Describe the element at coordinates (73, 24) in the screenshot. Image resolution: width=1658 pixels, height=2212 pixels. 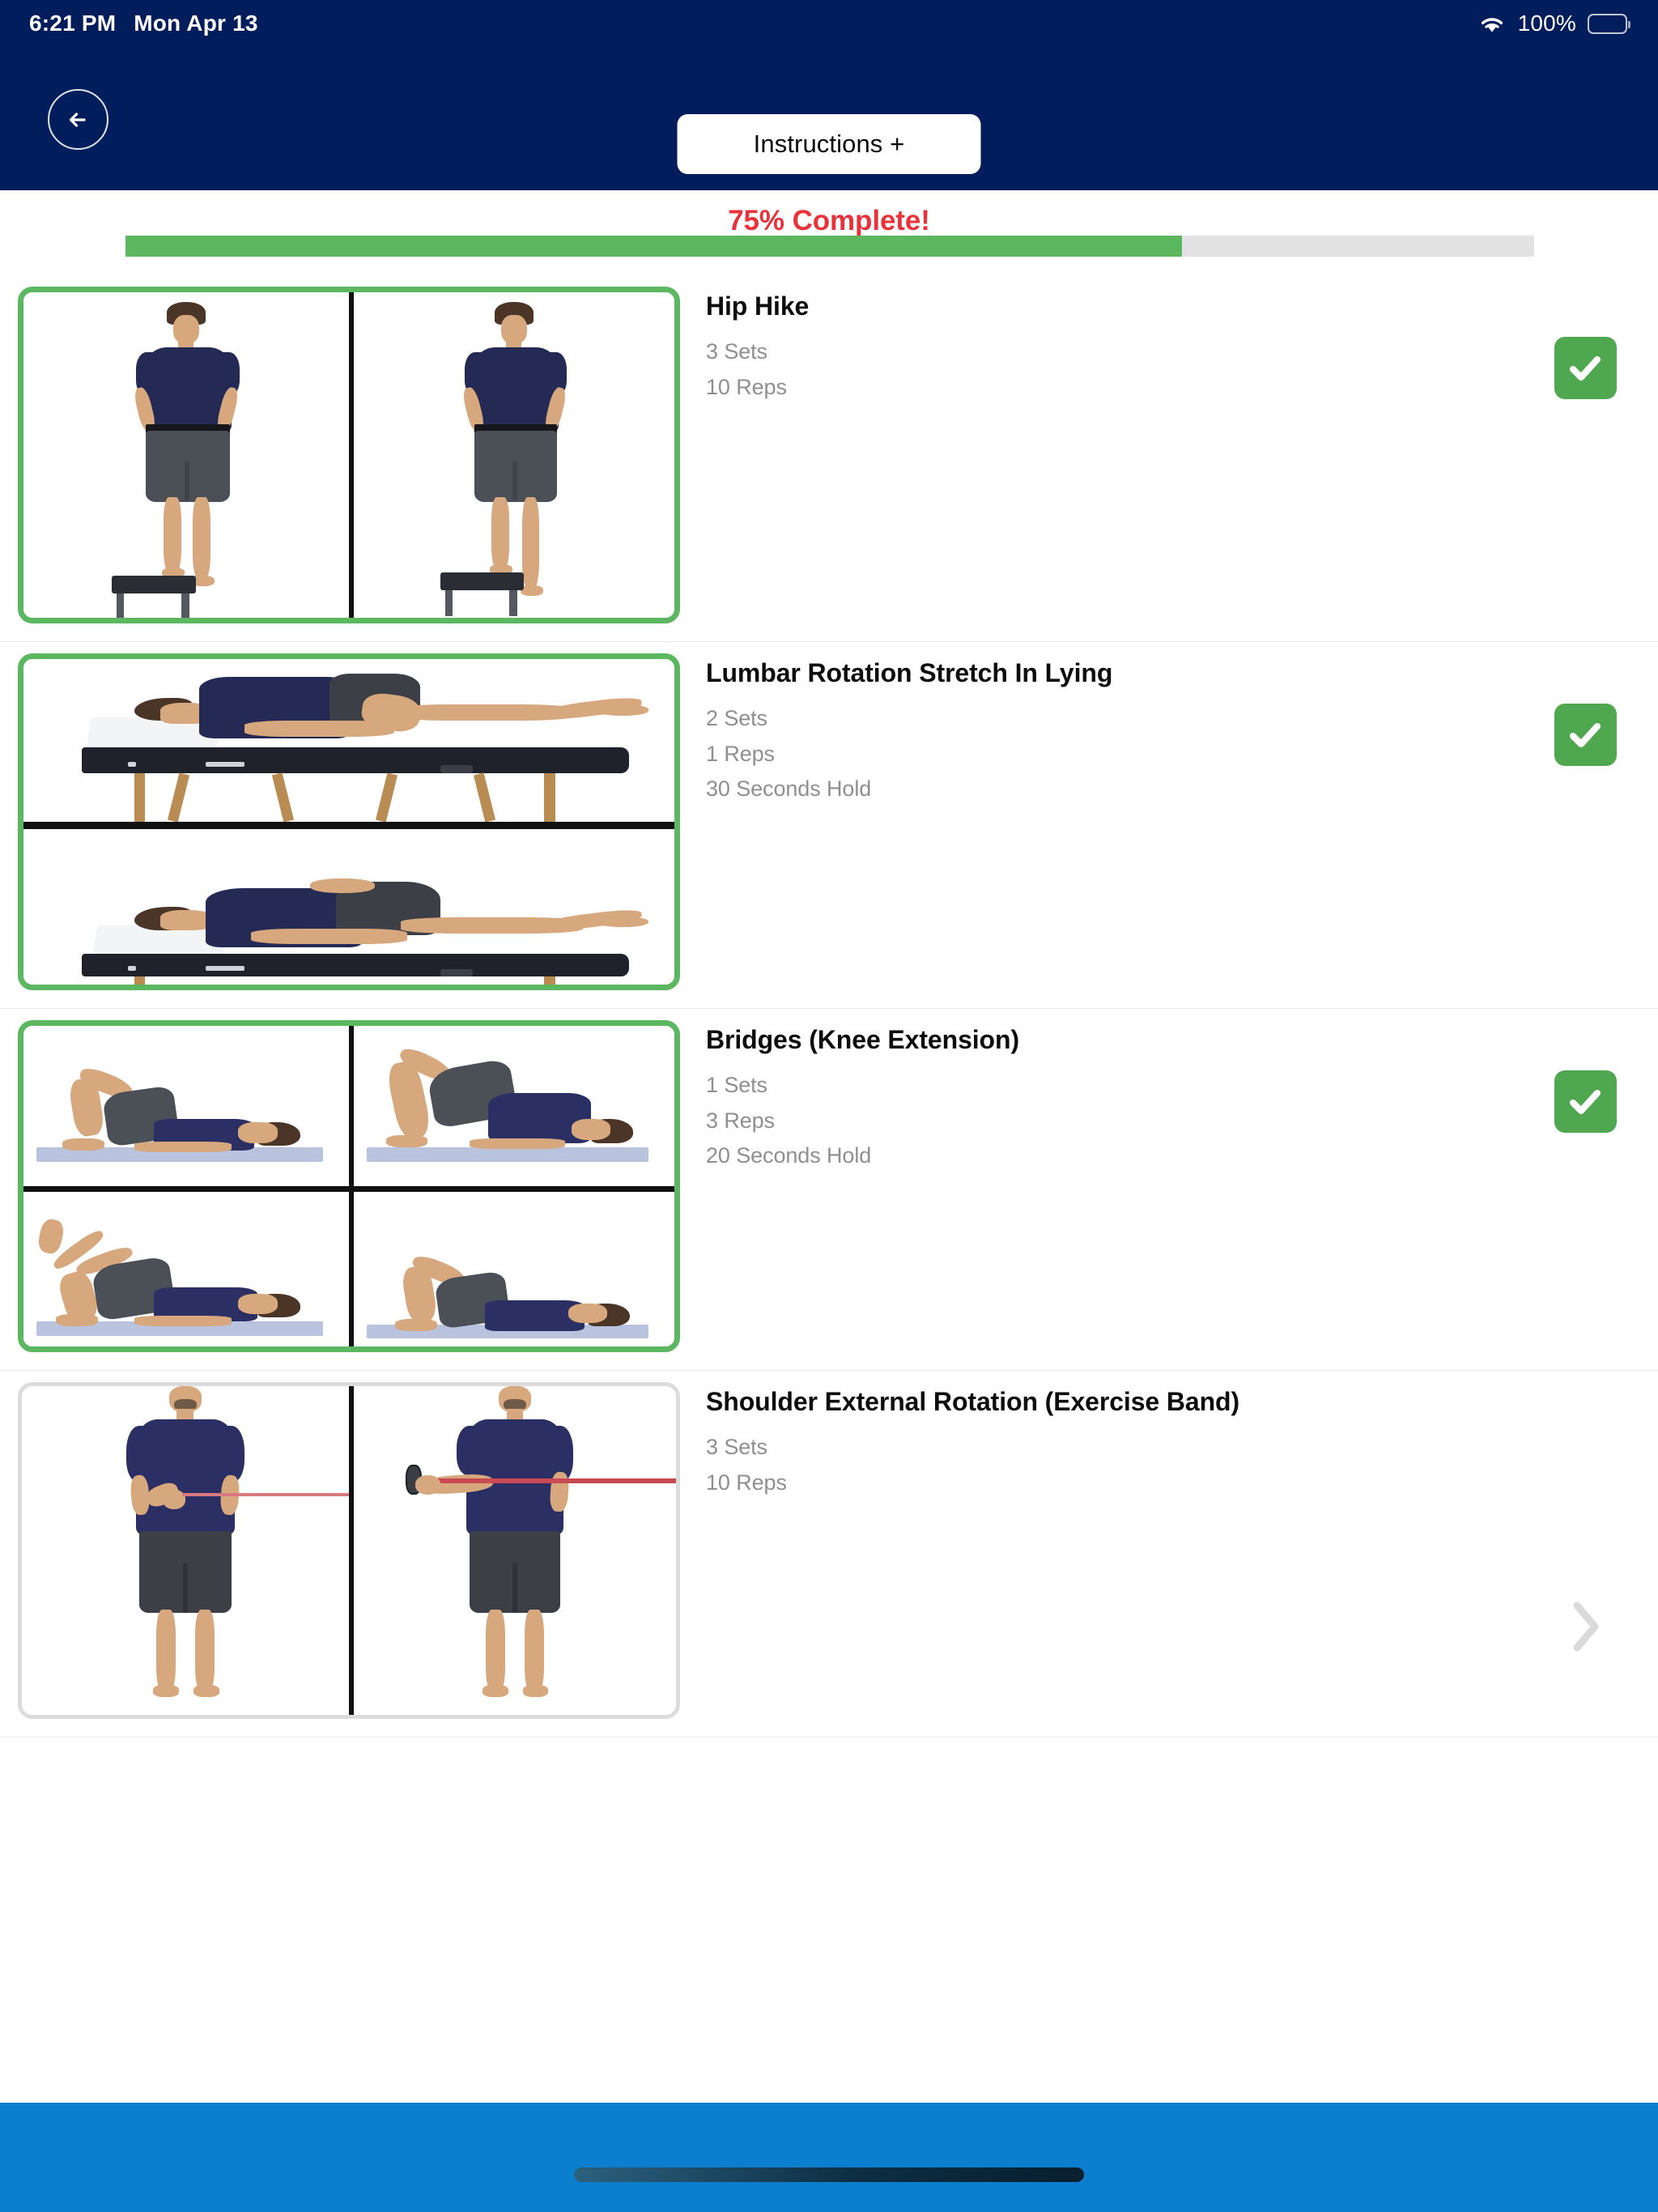
I see `status-time: 6:21 PM` at that location.